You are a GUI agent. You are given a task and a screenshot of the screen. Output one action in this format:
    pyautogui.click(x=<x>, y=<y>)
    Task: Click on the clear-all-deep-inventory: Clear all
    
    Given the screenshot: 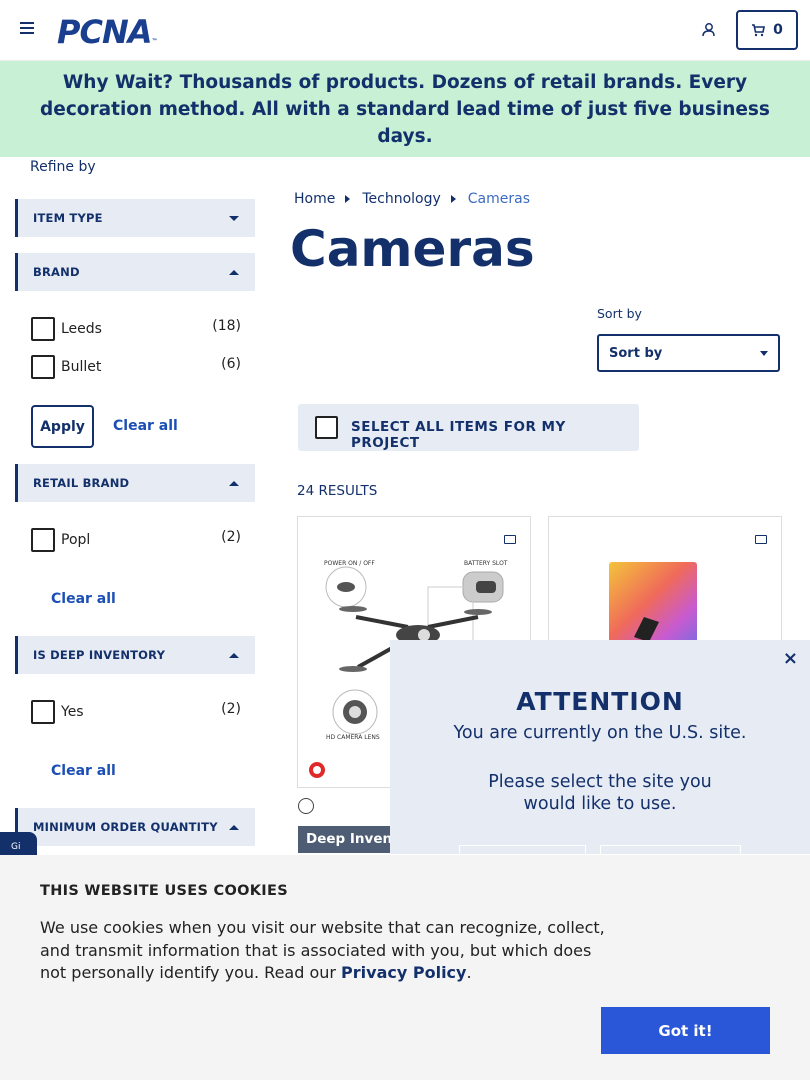 What is the action you would take?
    pyautogui.click(x=83, y=771)
    